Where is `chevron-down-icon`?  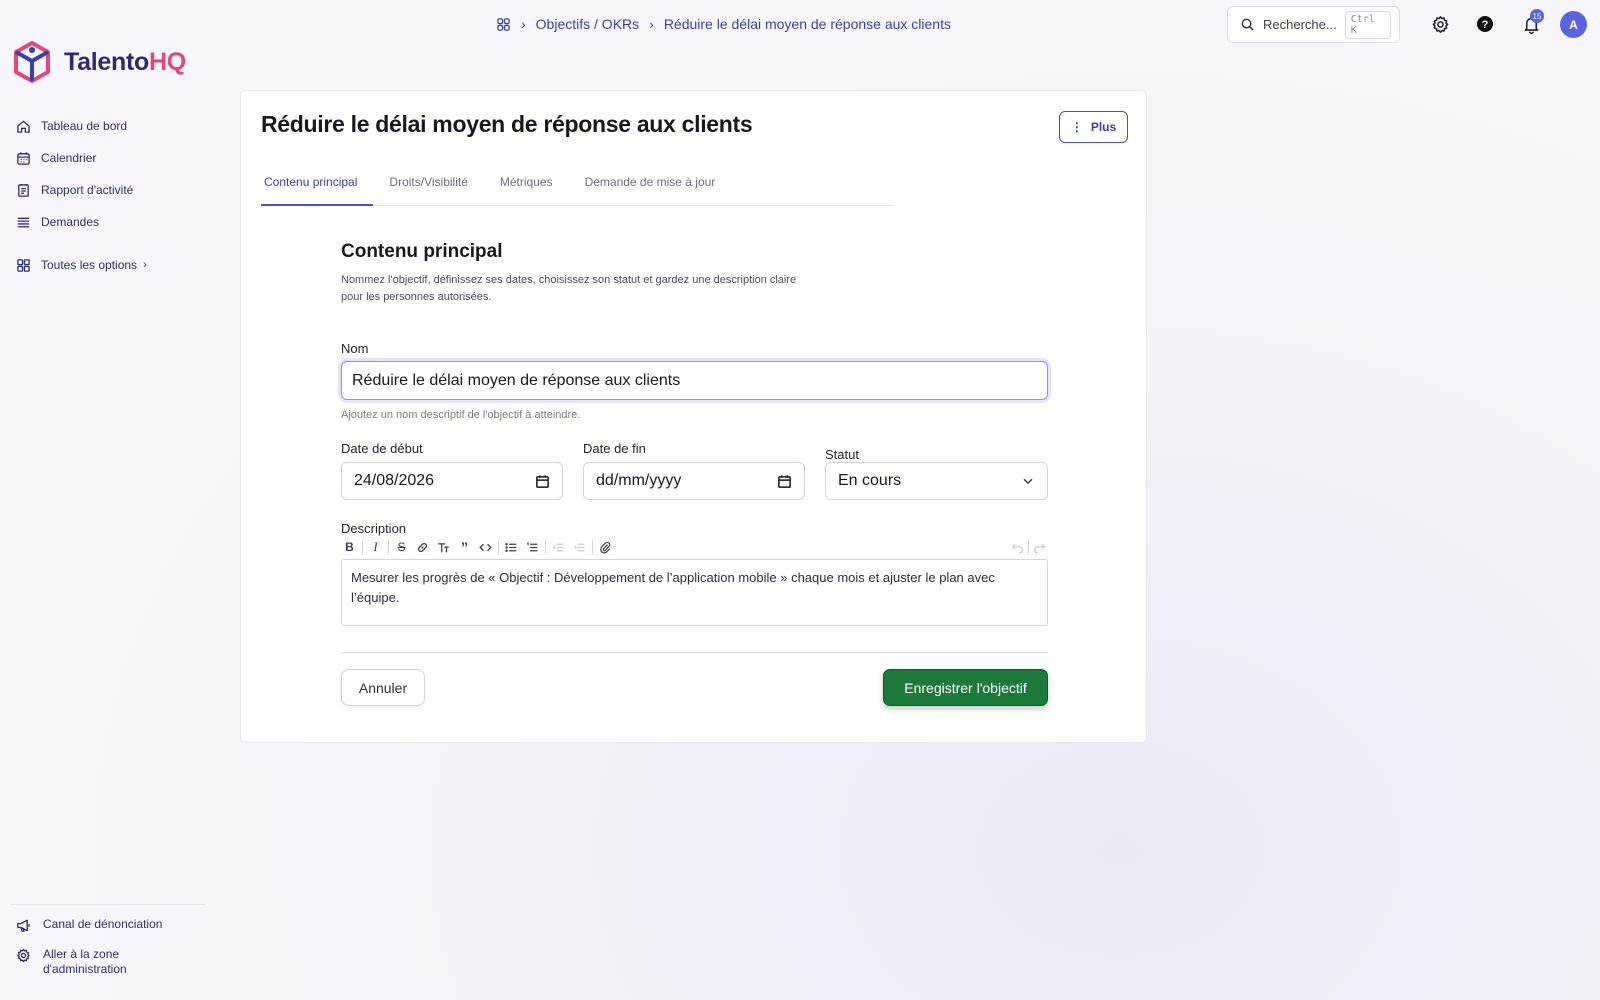
chevron-down-icon is located at coordinates (1028, 481).